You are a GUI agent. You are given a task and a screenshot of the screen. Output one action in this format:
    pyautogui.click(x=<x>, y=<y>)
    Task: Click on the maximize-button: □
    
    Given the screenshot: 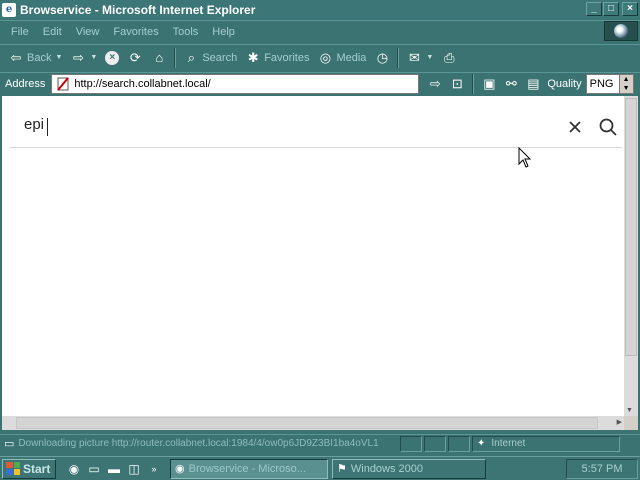 What is the action you would take?
    pyautogui.click(x=611, y=9)
    